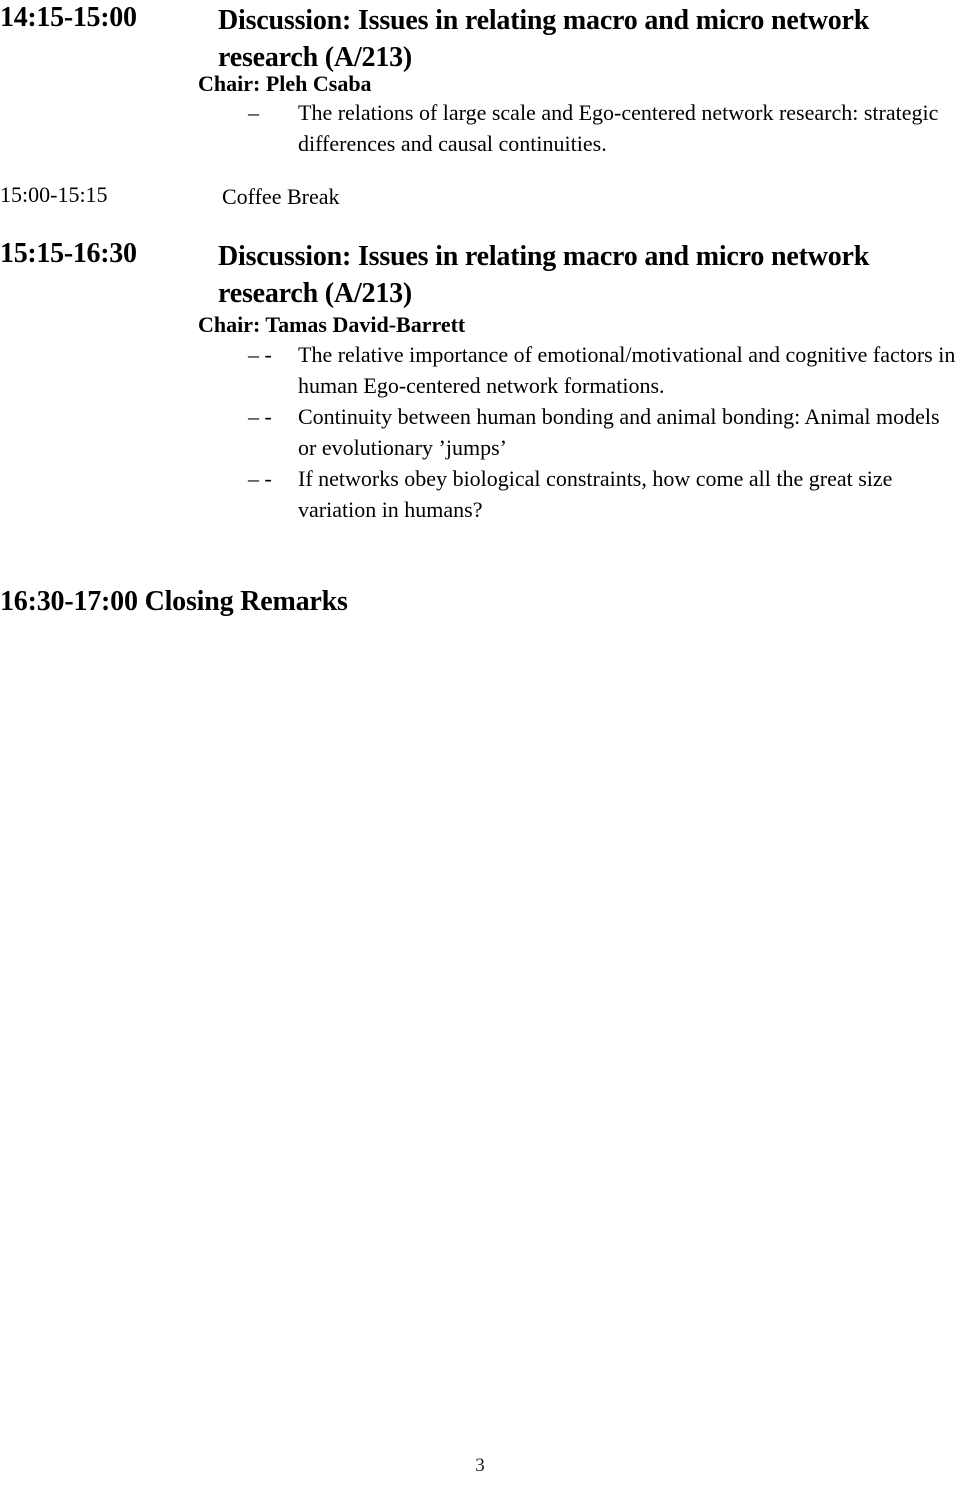 This screenshot has width=960, height=1502. What do you see at coordinates (174, 601) in the screenshot?
I see `closing-remarks-line: 16:30-17:00 Closing Remarks` at bounding box center [174, 601].